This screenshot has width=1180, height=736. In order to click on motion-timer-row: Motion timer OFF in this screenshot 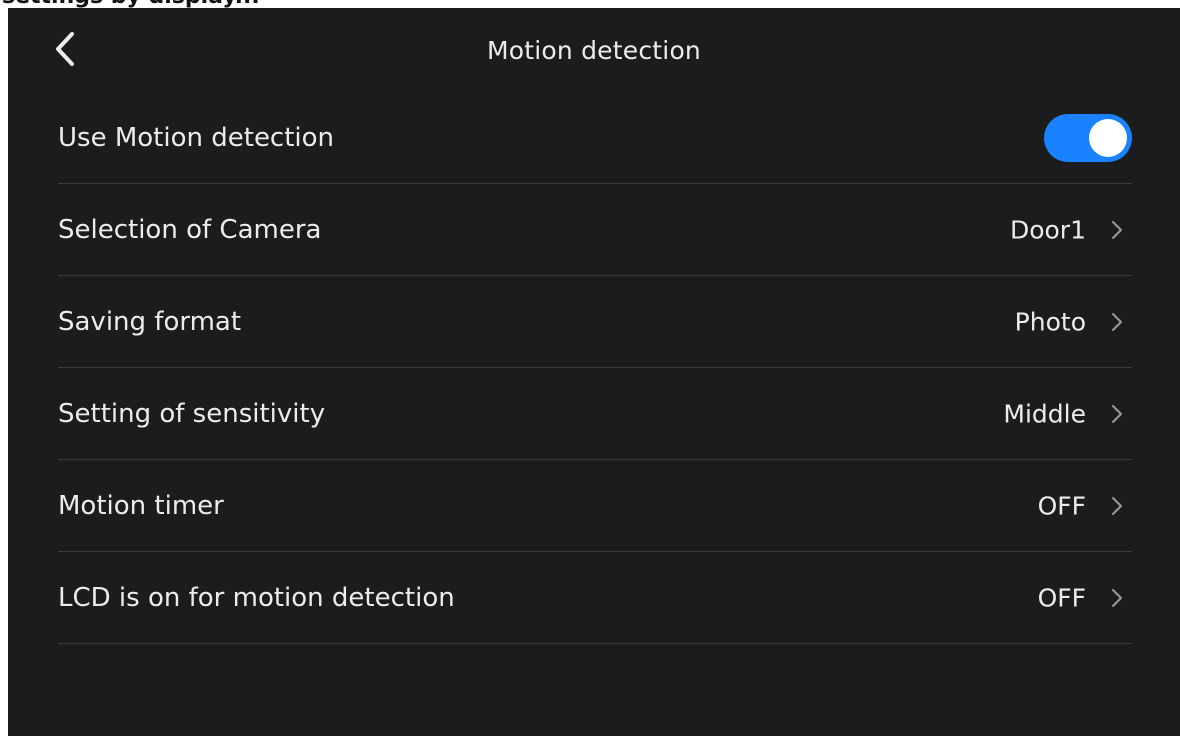, I will do `click(595, 506)`.